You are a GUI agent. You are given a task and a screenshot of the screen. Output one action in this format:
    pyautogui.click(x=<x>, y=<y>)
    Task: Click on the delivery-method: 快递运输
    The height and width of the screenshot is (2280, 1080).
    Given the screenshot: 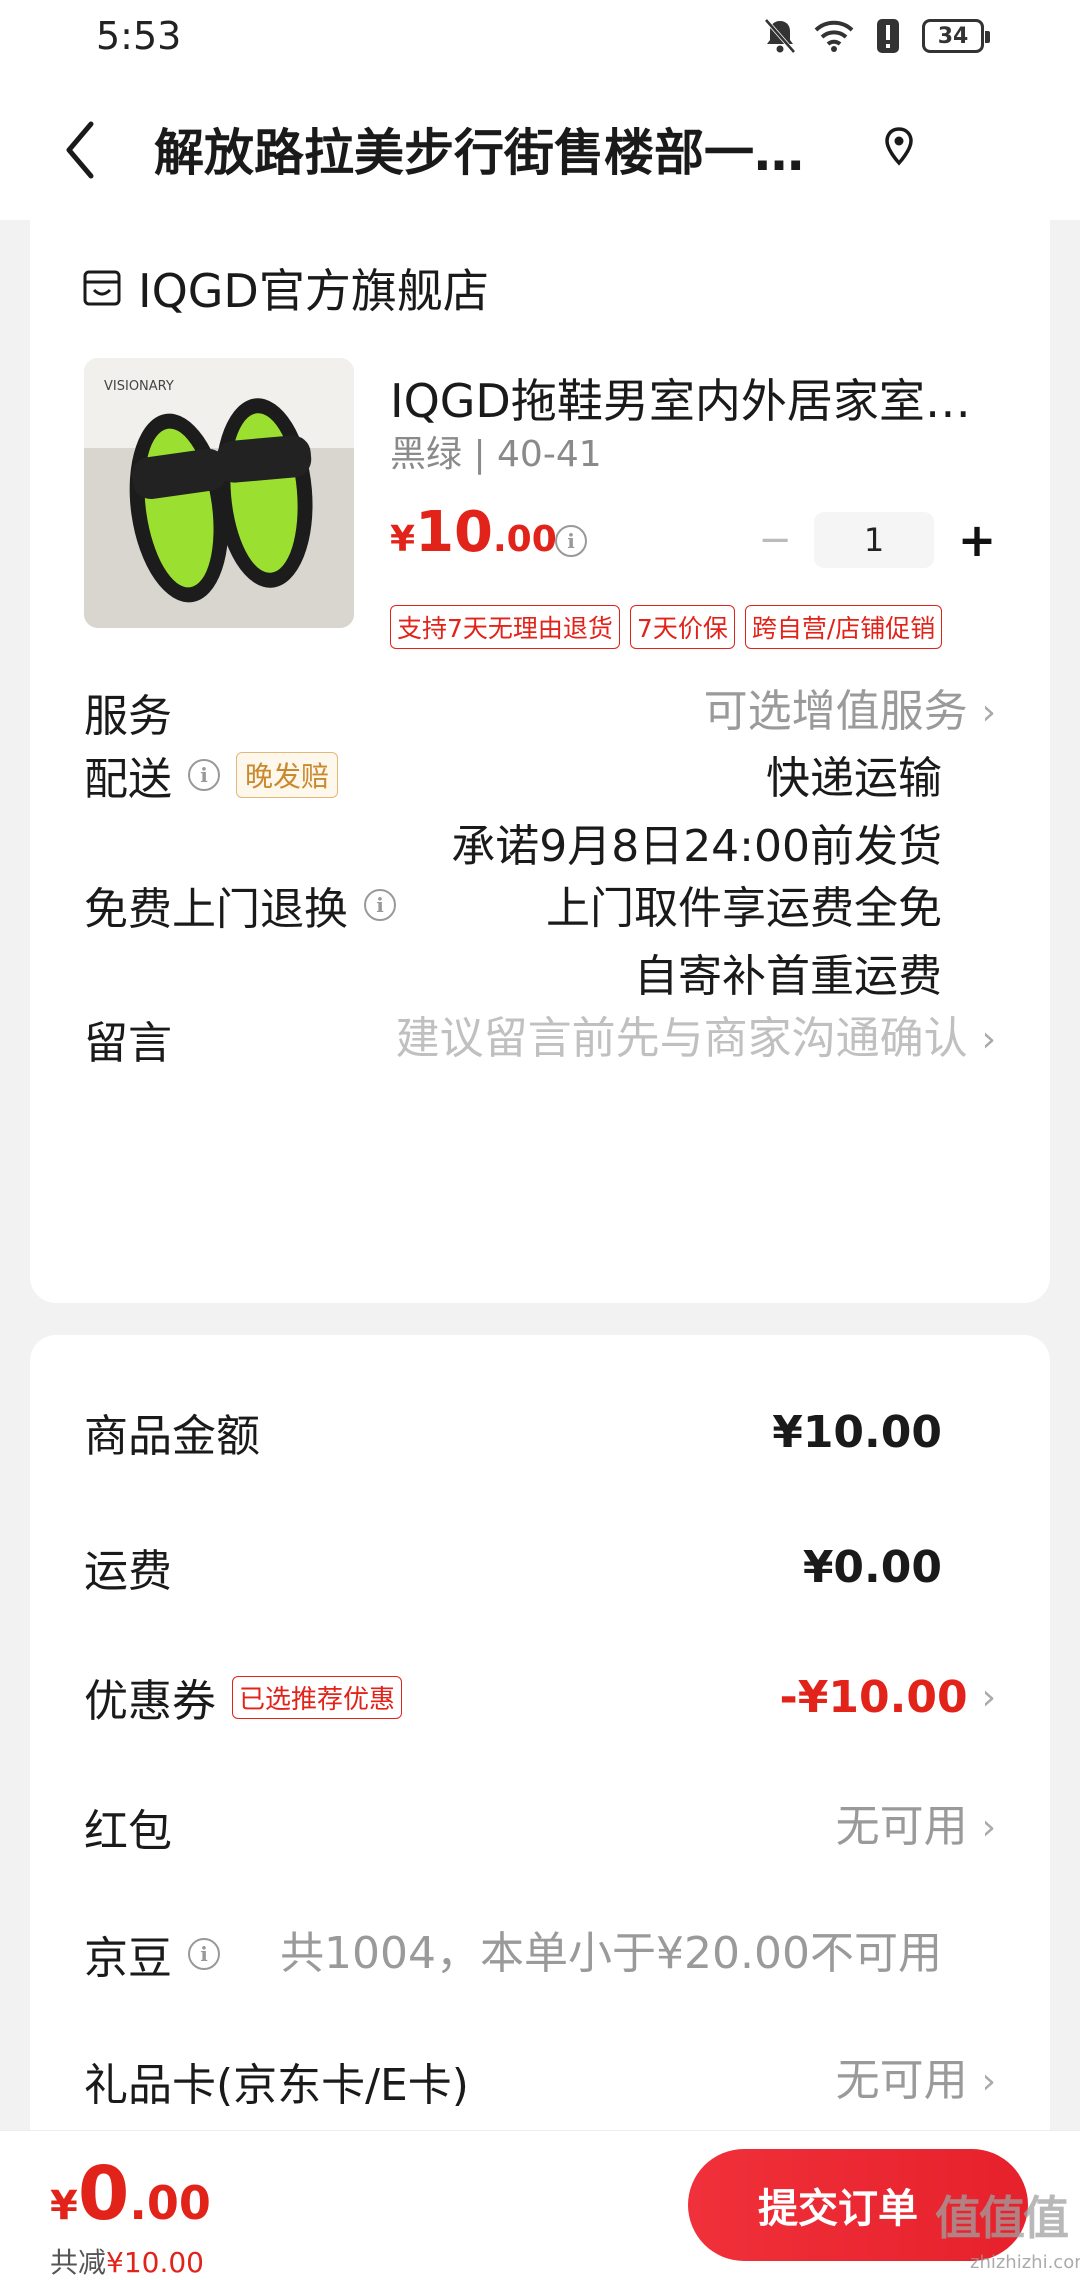 What is the action you would take?
    pyautogui.click(x=854, y=778)
    